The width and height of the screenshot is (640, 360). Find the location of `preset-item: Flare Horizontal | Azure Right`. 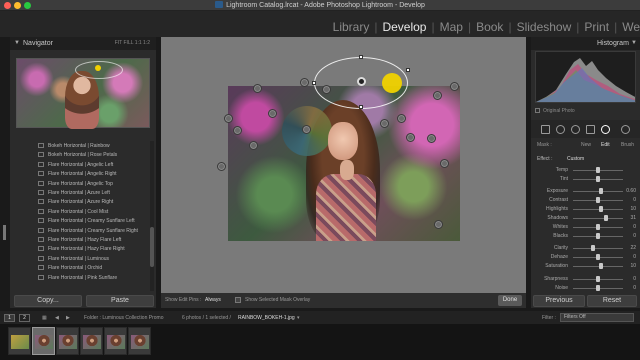

preset-item: Flare Horizontal | Azure Right is located at coordinates (78, 201).